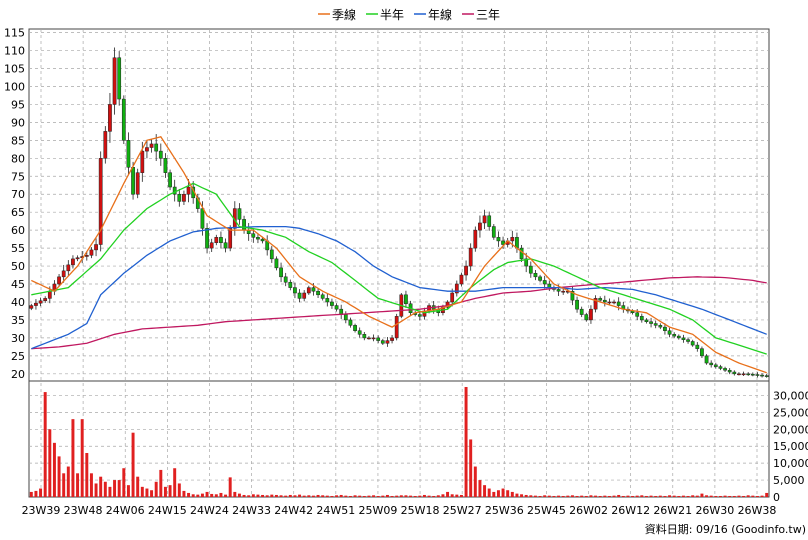 The width and height of the screenshot is (808, 540). What do you see at coordinates (672, 510) in the screenshot?
I see `x-tick-label: 26W21` at bounding box center [672, 510].